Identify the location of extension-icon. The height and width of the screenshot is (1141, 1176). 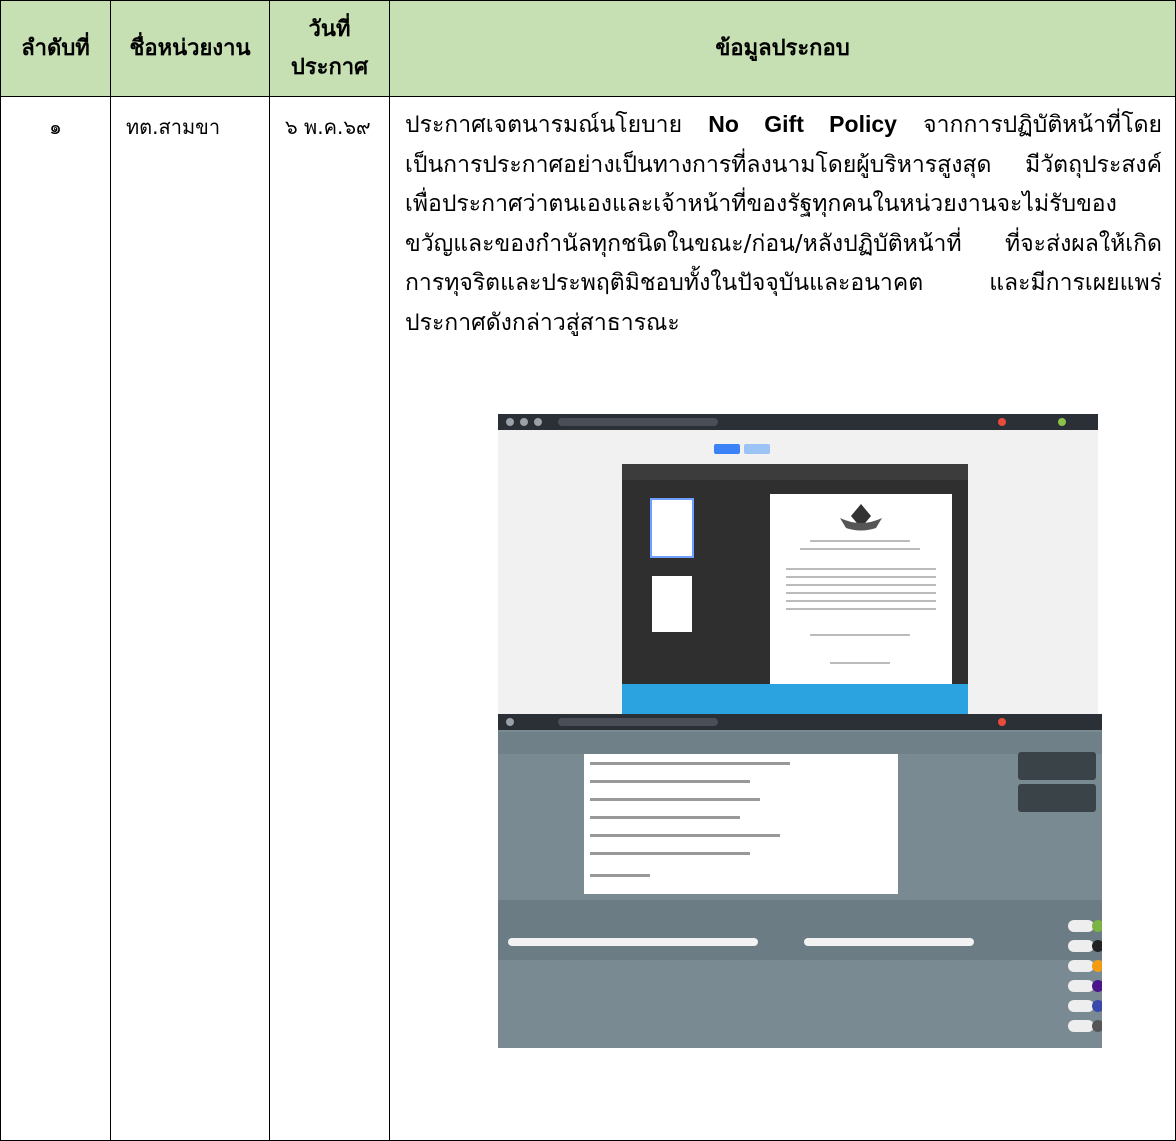
(1062, 422).